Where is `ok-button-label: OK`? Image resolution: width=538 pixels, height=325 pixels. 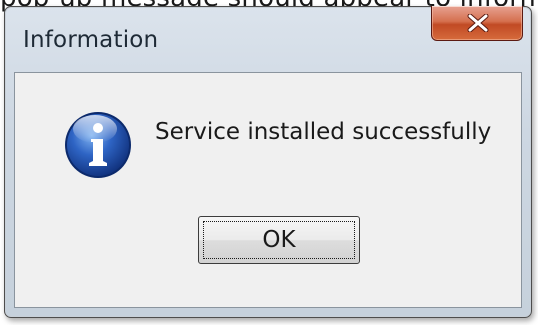 ok-button-label: OK is located at coordinates (279, 240).